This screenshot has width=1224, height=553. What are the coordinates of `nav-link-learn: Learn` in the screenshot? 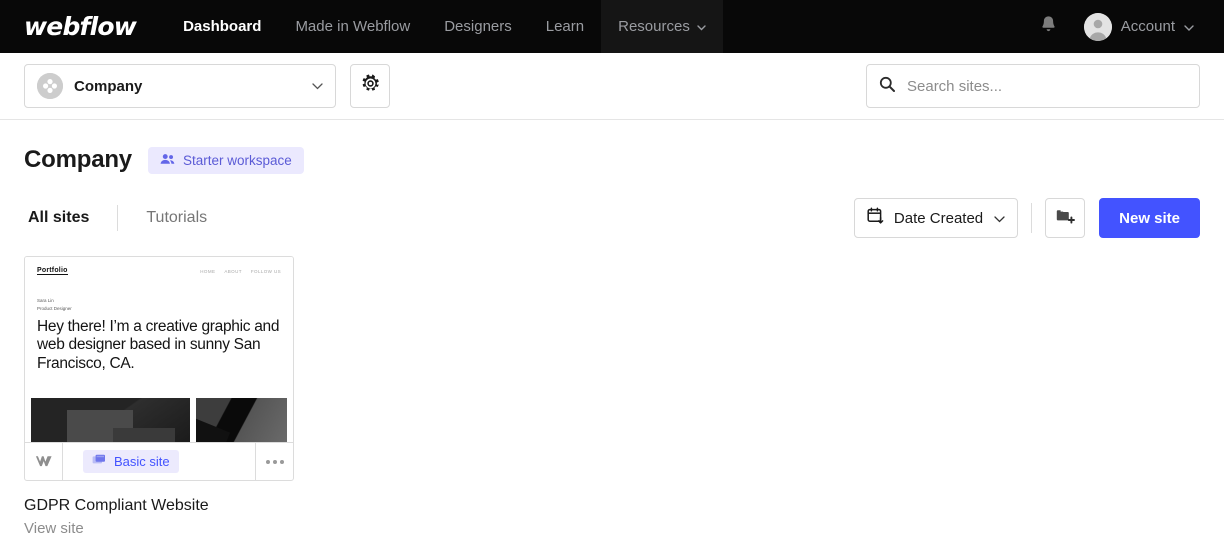 It's located at (565, 26).